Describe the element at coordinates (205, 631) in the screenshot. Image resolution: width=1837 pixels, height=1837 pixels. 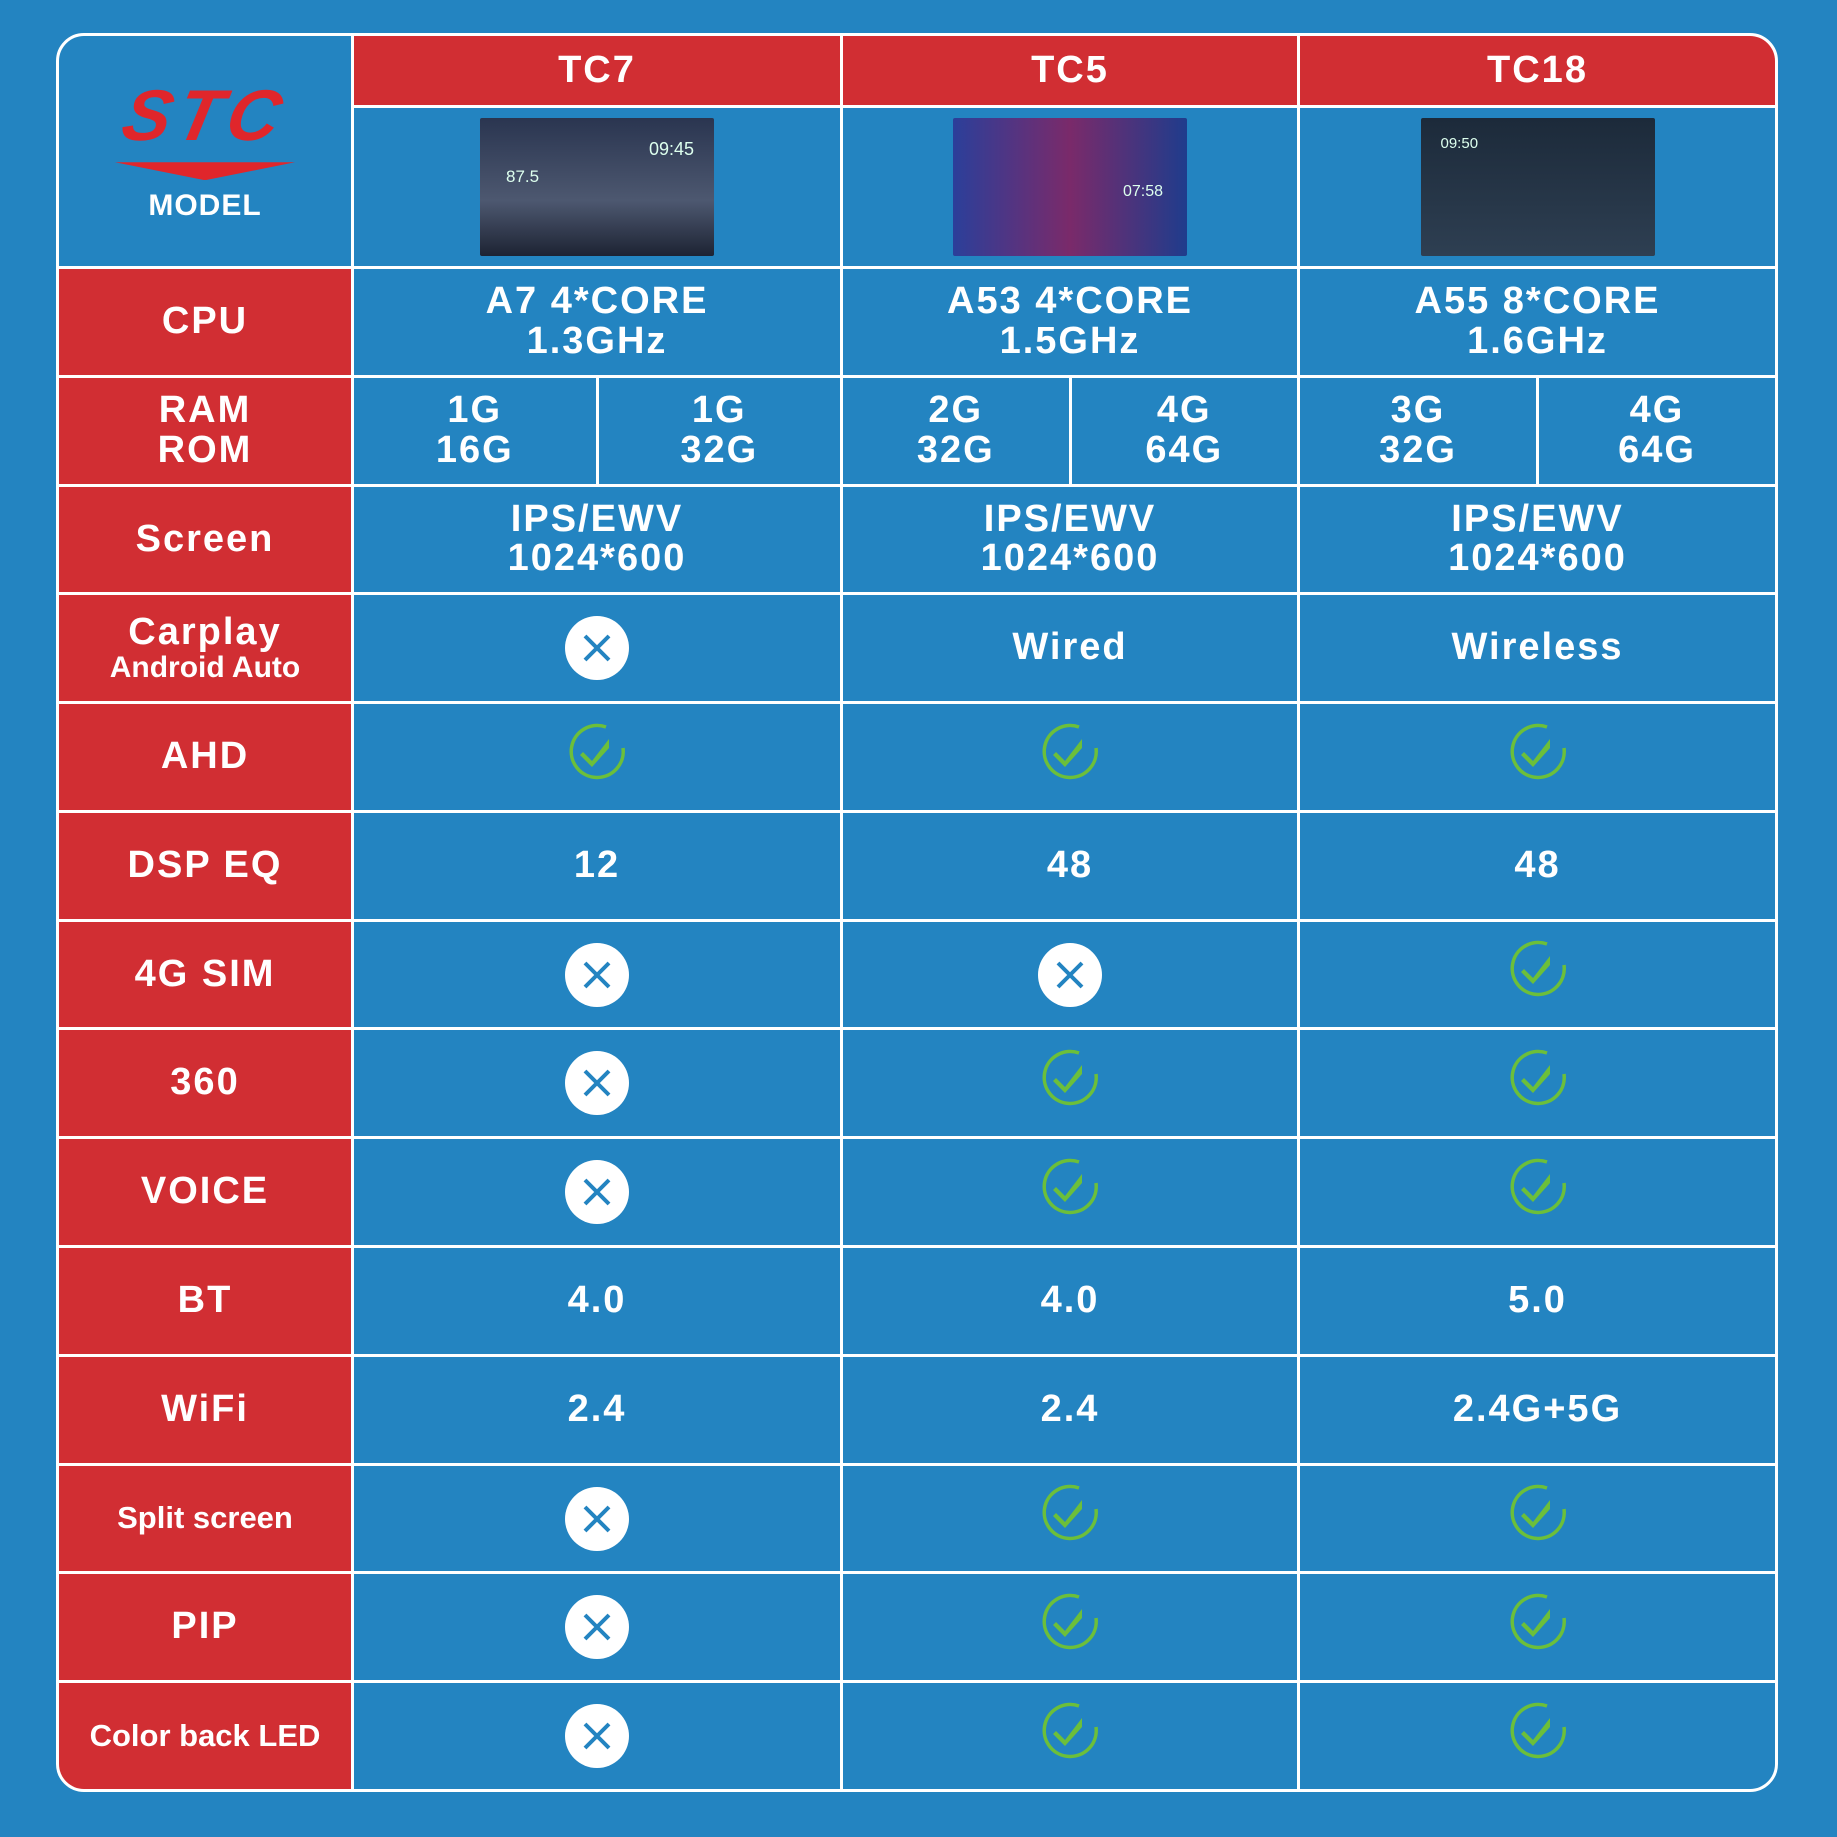
I see `row-label-text: Carplay` at that location.